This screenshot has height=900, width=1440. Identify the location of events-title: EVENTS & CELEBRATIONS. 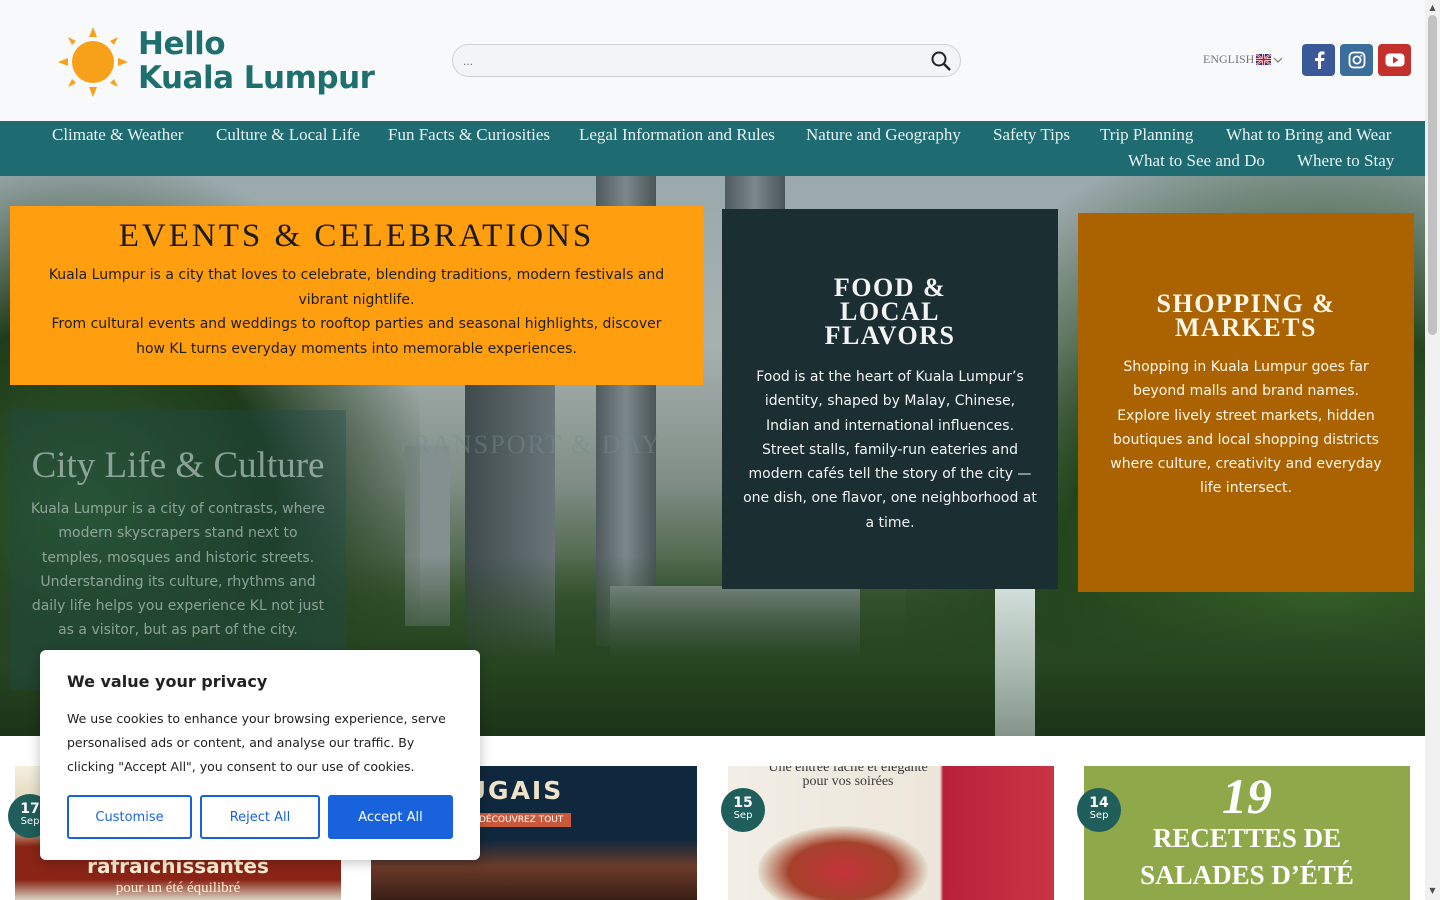
(356, 236).